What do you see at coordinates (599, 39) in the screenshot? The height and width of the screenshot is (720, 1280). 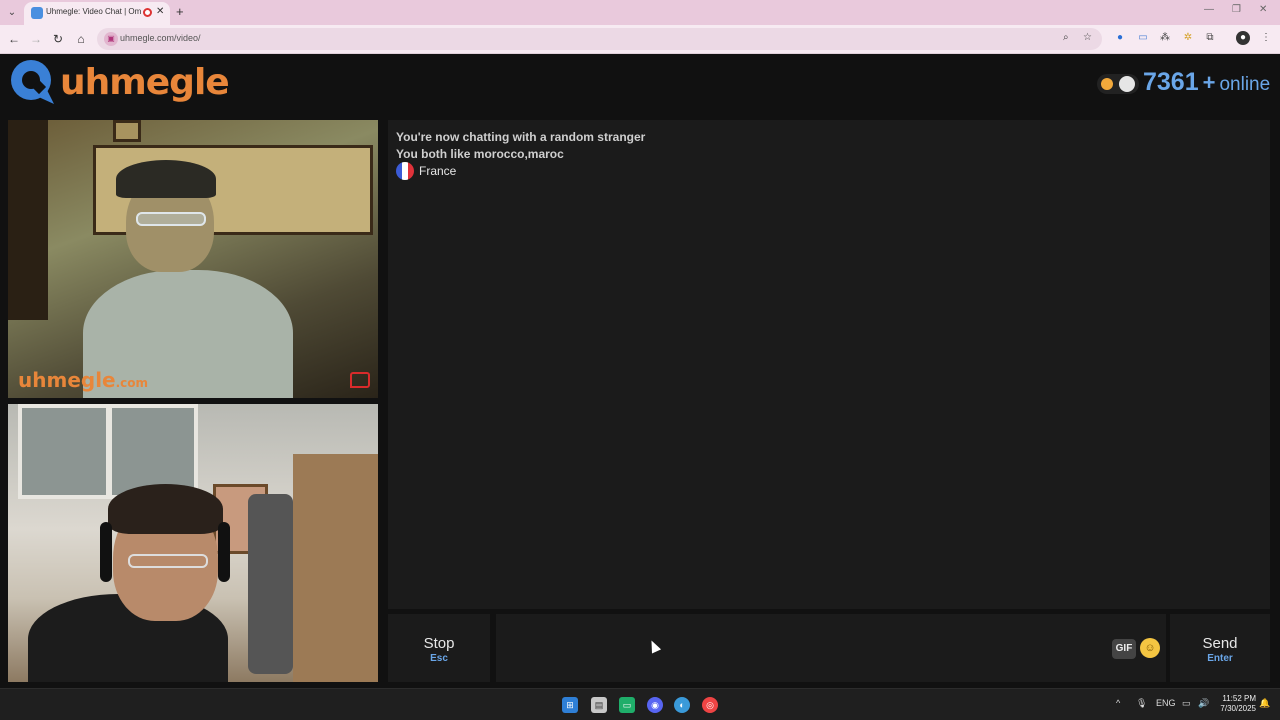 I see `address-bar: ▣ uhmegle.com/video/ ⌕ ☆` at bounding box center [599, 39].